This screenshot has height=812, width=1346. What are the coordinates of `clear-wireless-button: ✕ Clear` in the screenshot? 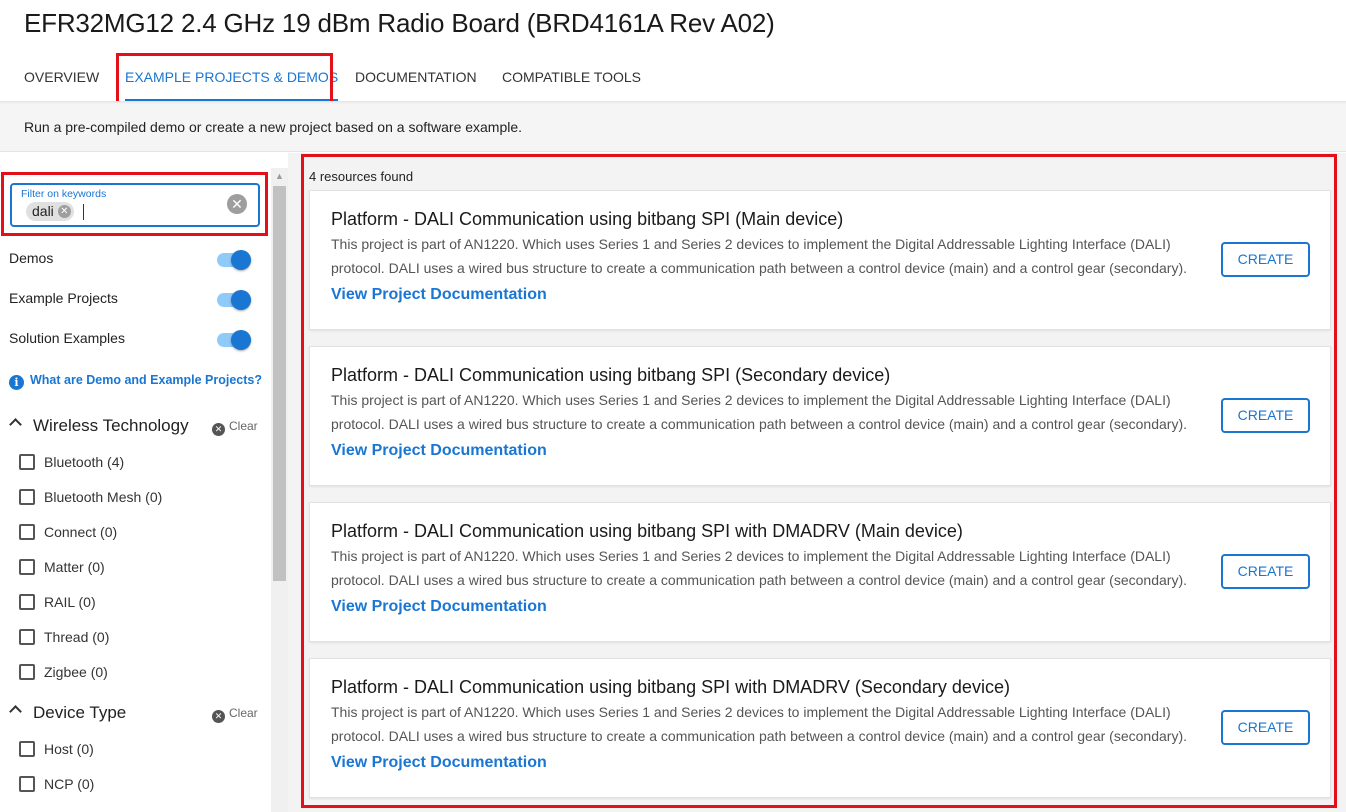 It's located at (235, 427).